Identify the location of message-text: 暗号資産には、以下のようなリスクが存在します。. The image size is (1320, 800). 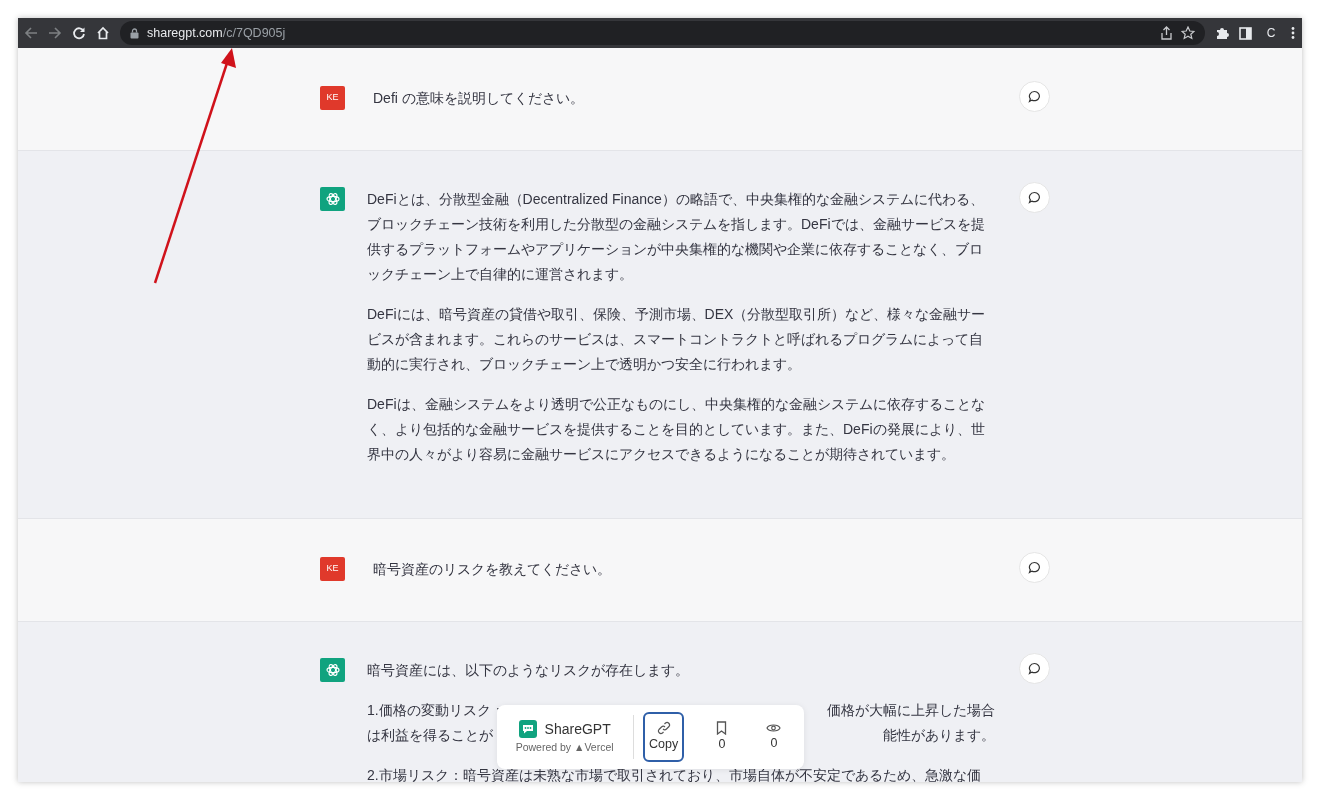
(528, 670).